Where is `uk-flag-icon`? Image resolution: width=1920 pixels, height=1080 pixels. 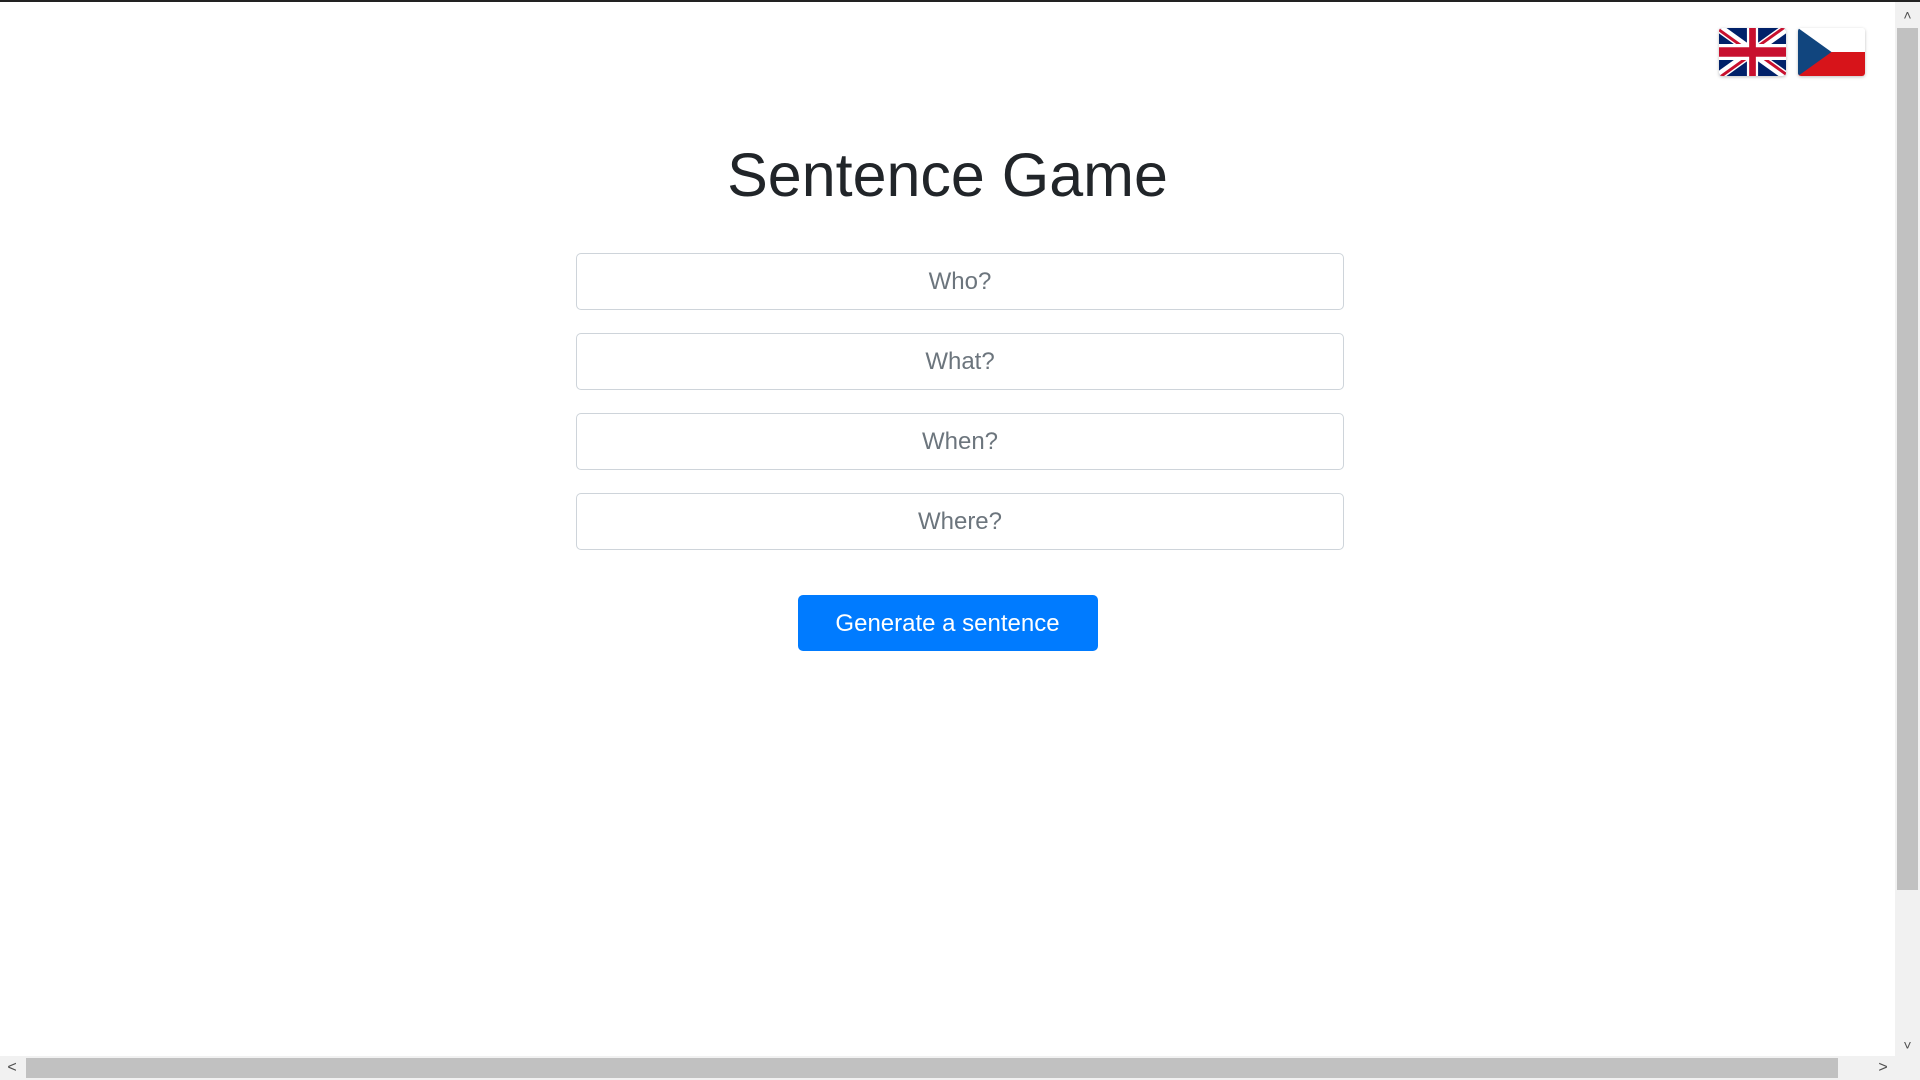 uk-flag-icon is located at coordinates (1752, 52).